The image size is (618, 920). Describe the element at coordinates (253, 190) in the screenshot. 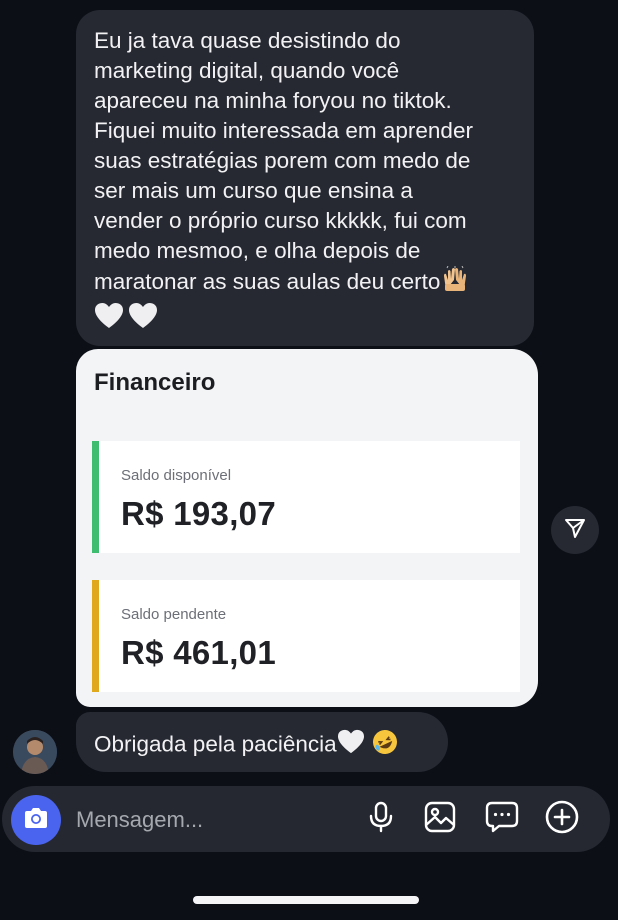

I see `message-line: ser mais um curso que ensina a` at that location.